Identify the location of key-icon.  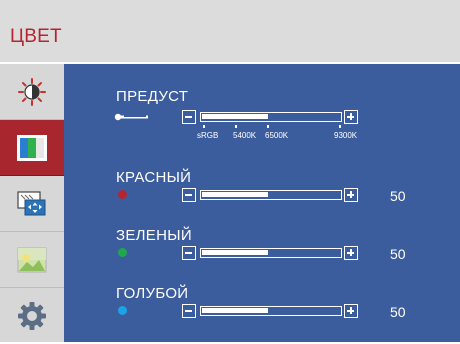
(131, 117).